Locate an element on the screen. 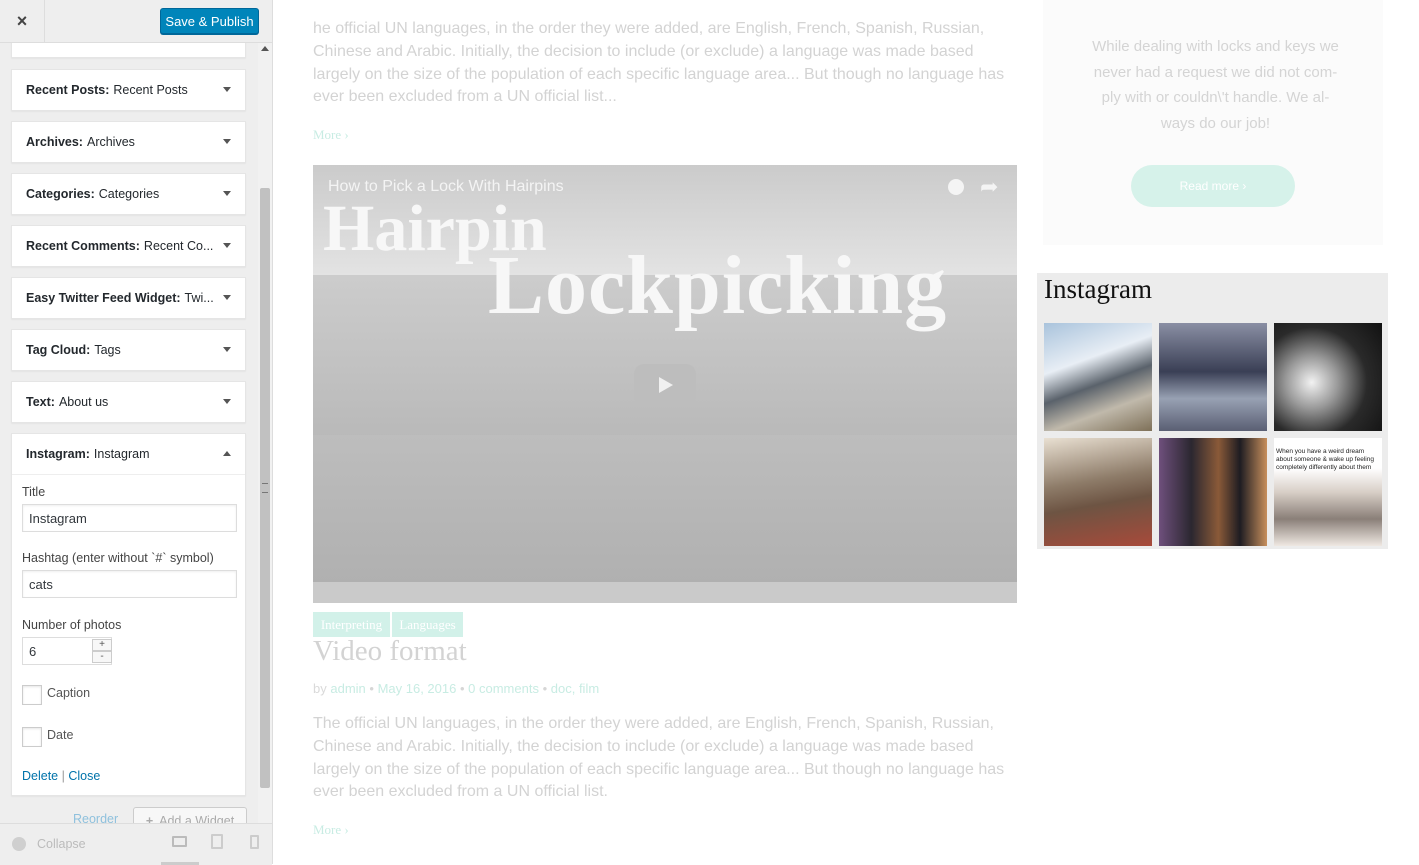 This screenshot has height=865, width=1419. save-publish-button: Save & Publish is located at coordinates (209, 21).